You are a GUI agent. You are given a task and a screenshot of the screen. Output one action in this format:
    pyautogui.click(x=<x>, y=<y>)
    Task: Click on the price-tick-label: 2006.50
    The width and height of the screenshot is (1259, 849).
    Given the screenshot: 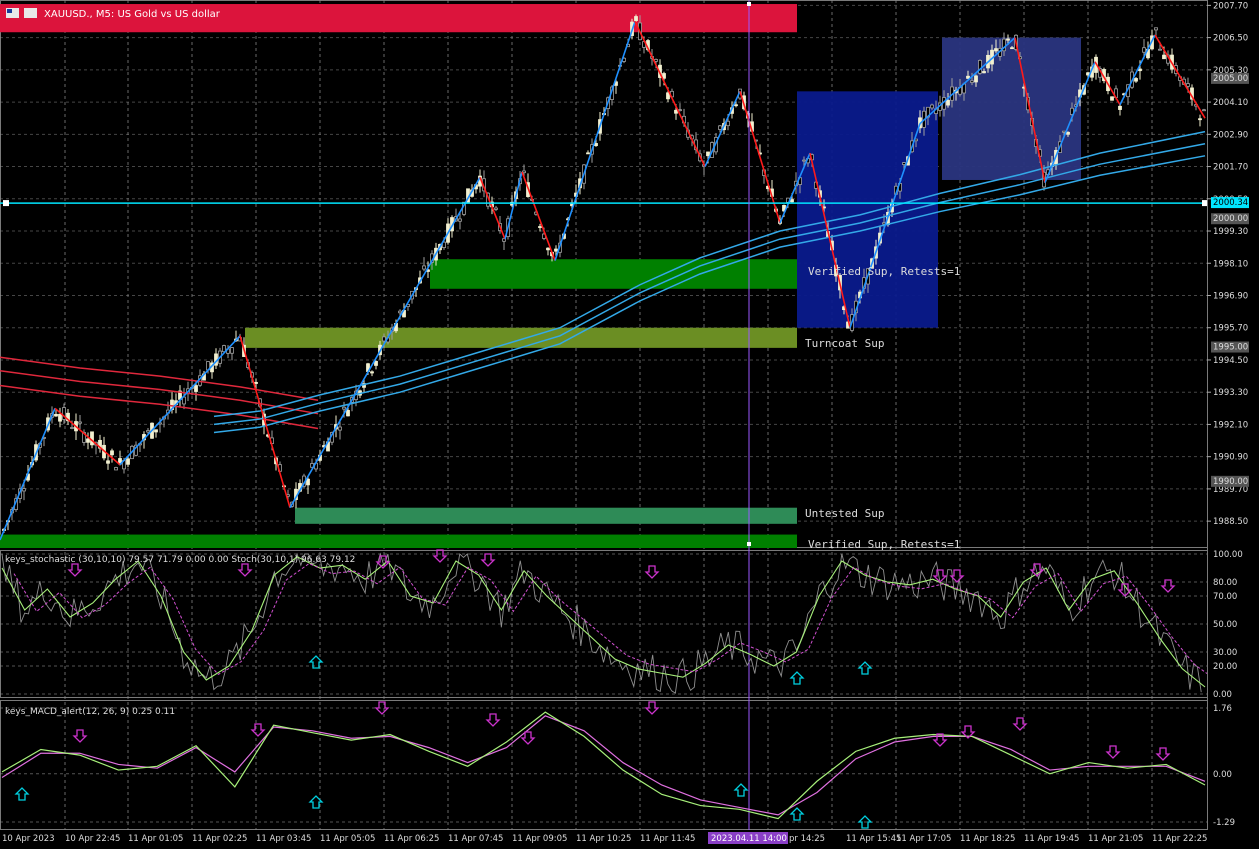 What is the action you would take?
    pyautogui.click(x=1230, y=39)
    